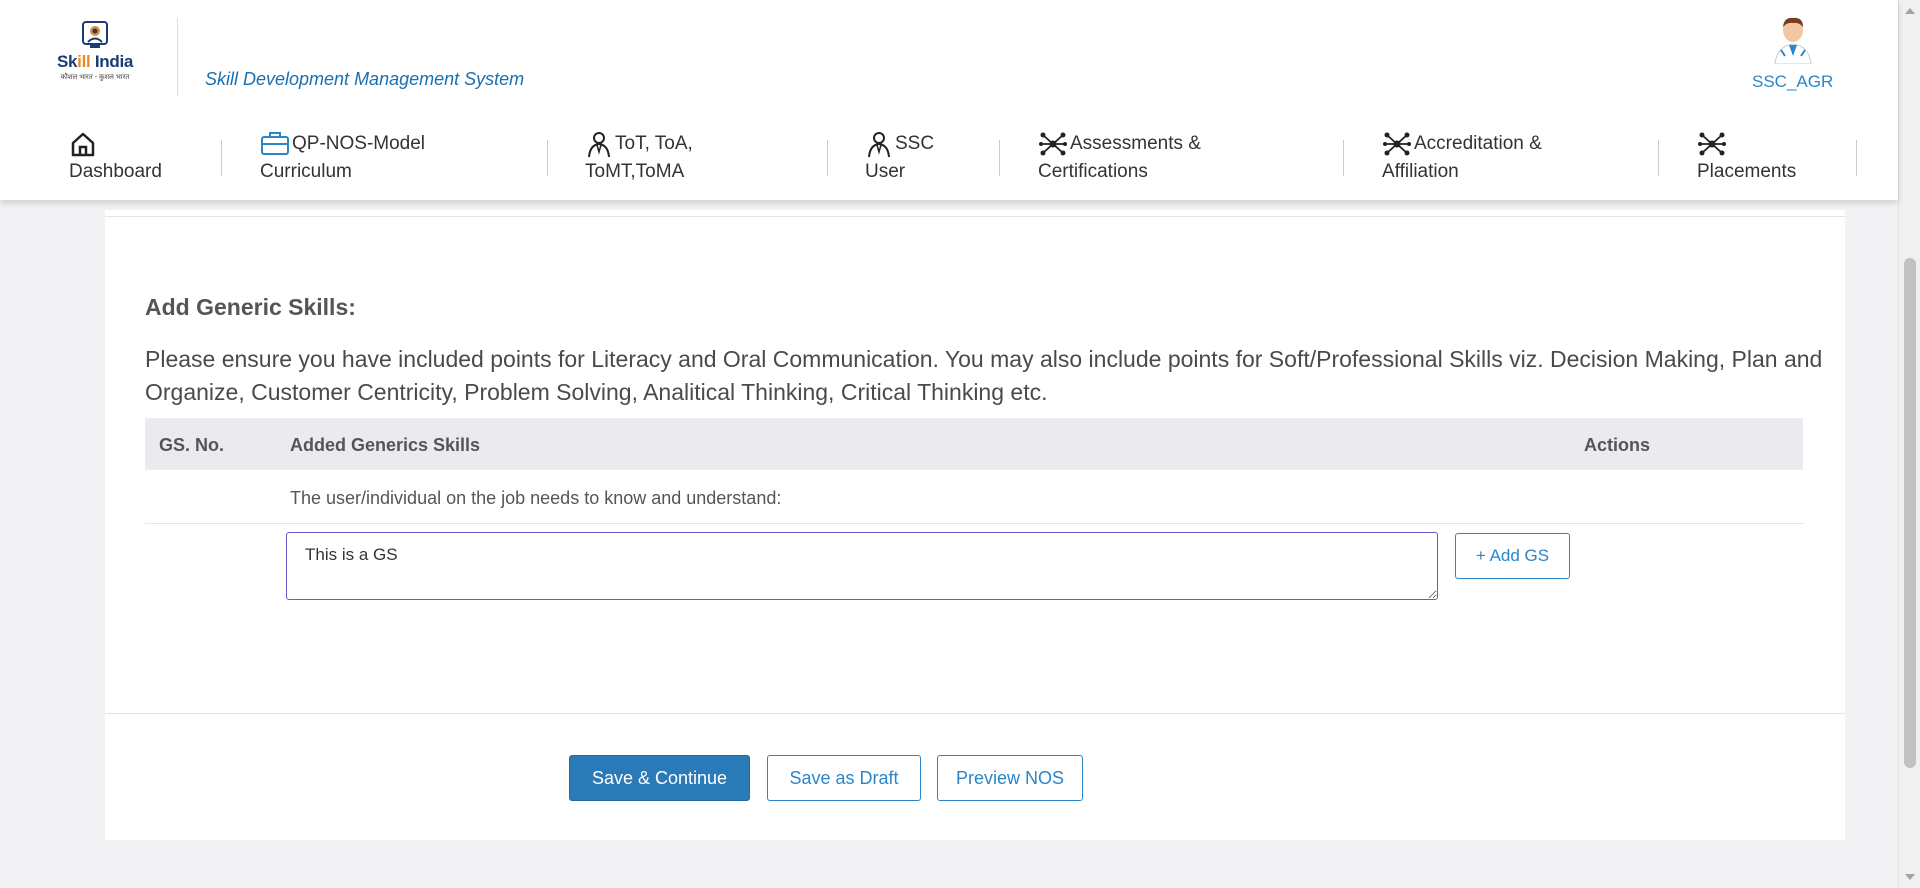 This screenshot has height=888, width=1920. I want to click on table-row: This is a GS + Add GS, so click(974, 569).